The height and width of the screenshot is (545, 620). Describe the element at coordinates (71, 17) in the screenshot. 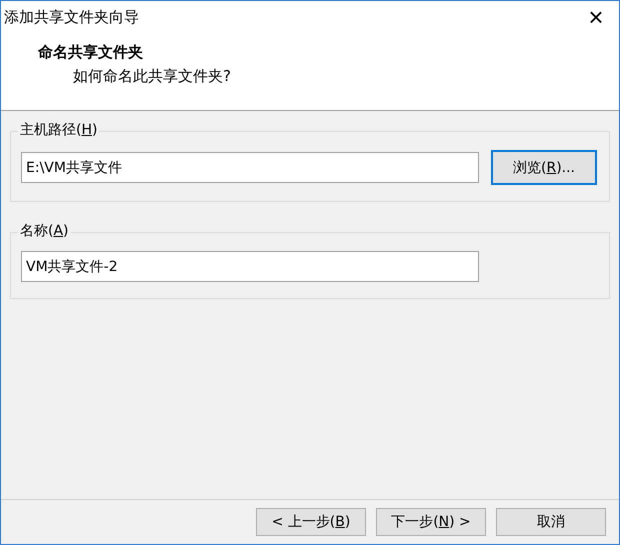

I see `window-title: 添加共享文件夹向导` at that location.